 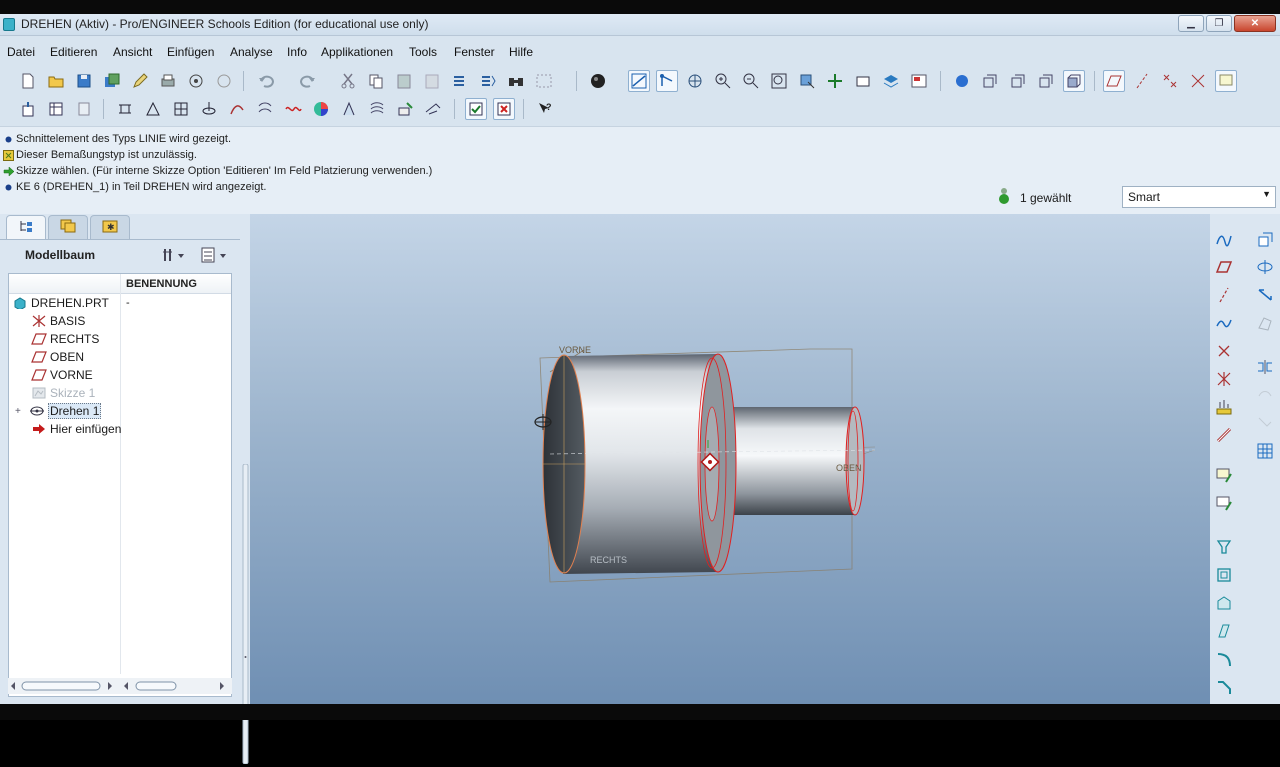 I want to click on tree-item-basis: BASIS, so click(x=142, y=321).